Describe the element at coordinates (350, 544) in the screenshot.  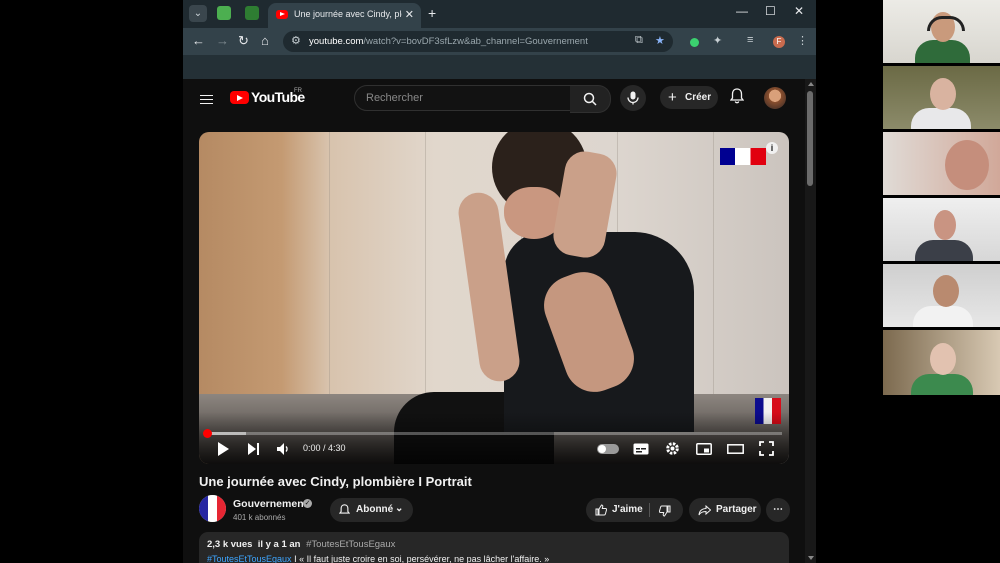
I see `hashtag-link: #ToutesEtTousEgaux` at that location.